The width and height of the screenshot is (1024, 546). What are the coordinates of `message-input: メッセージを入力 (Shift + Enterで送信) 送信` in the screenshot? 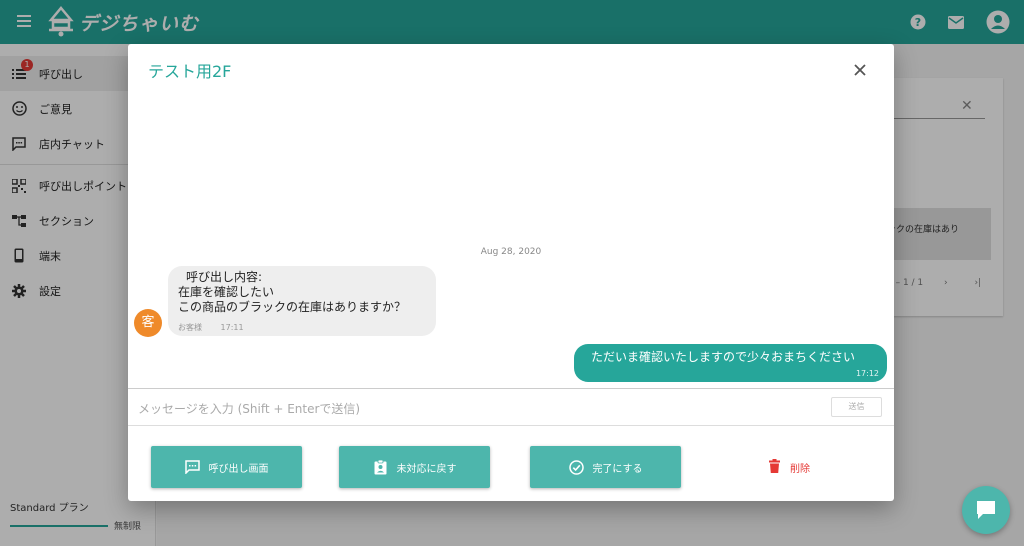 It's located at (511, 407).